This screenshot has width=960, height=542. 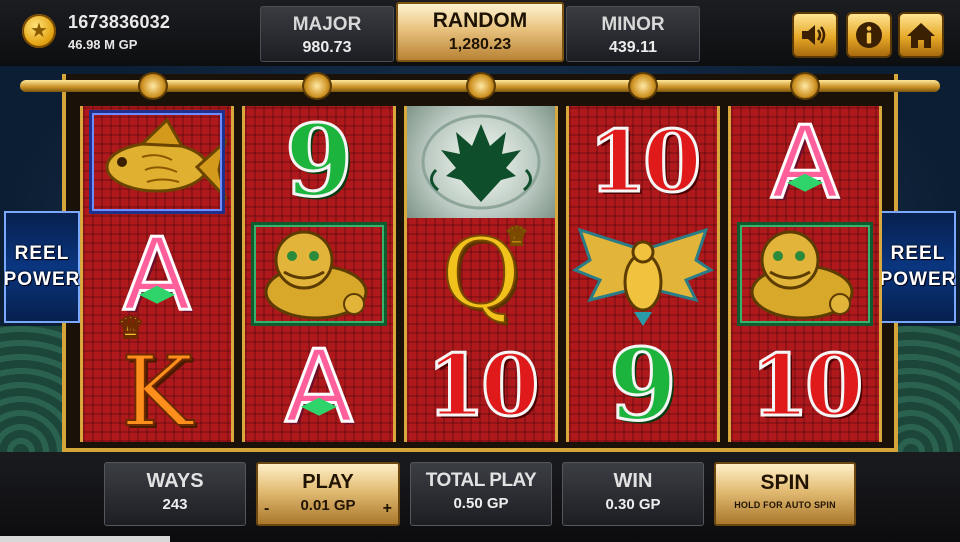 What do you see at coordinates (103, 44) in the screenshot?
I see `account-balance: 46.98 M GP` at bounding box center [103, 44].